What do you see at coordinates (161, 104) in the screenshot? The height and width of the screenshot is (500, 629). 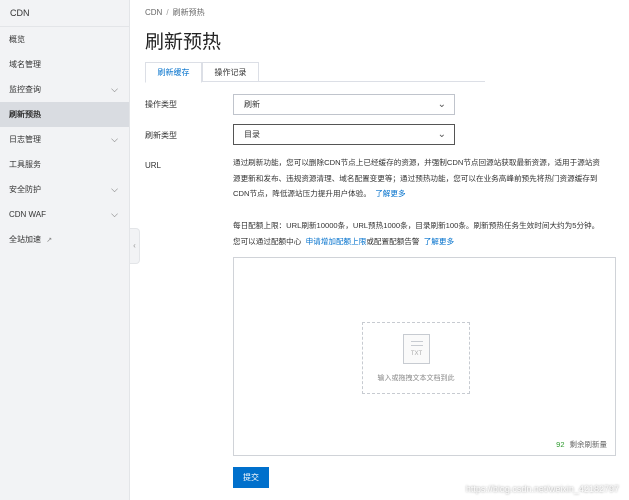 I see `operation-type-label: 操作类型` at bounding box center [161, 104].